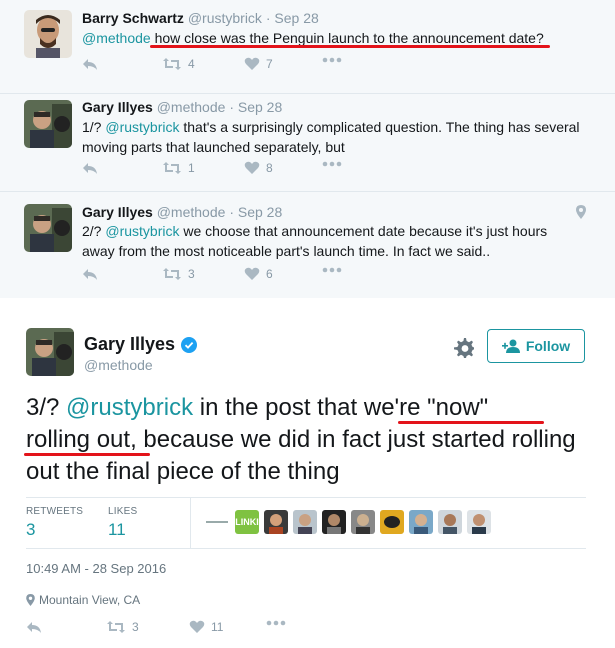 The image size is (615, 648). I want to click on like-button: 8, so click(258, 168).